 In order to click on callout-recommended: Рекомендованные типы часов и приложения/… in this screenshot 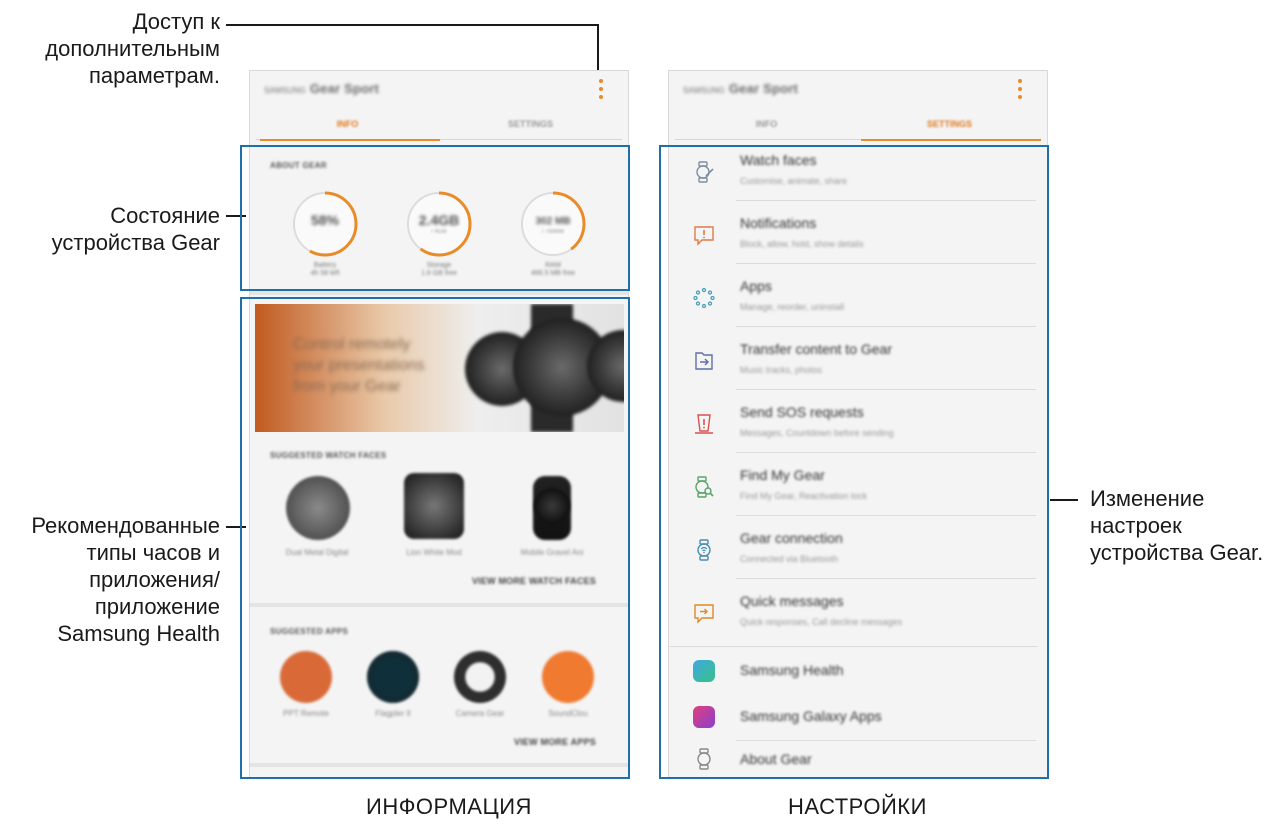, I will do `click(125, 579)`.